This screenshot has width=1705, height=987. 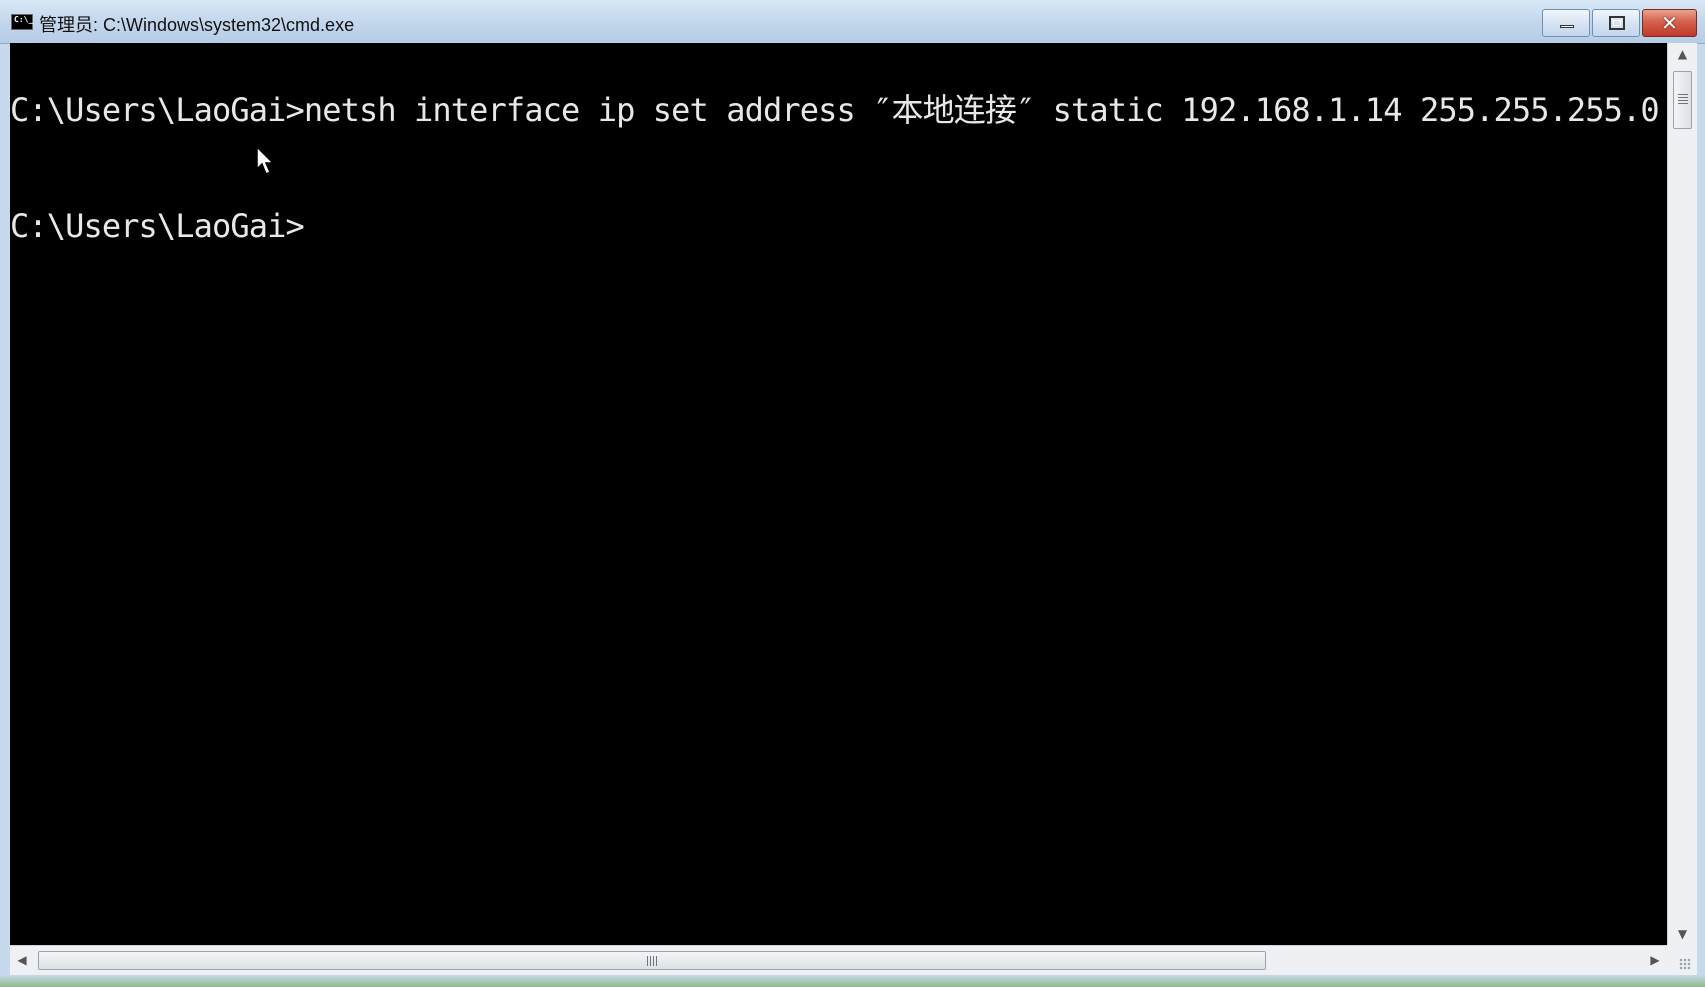 I want to click on maximize-button, so click(x=1616, y=23).